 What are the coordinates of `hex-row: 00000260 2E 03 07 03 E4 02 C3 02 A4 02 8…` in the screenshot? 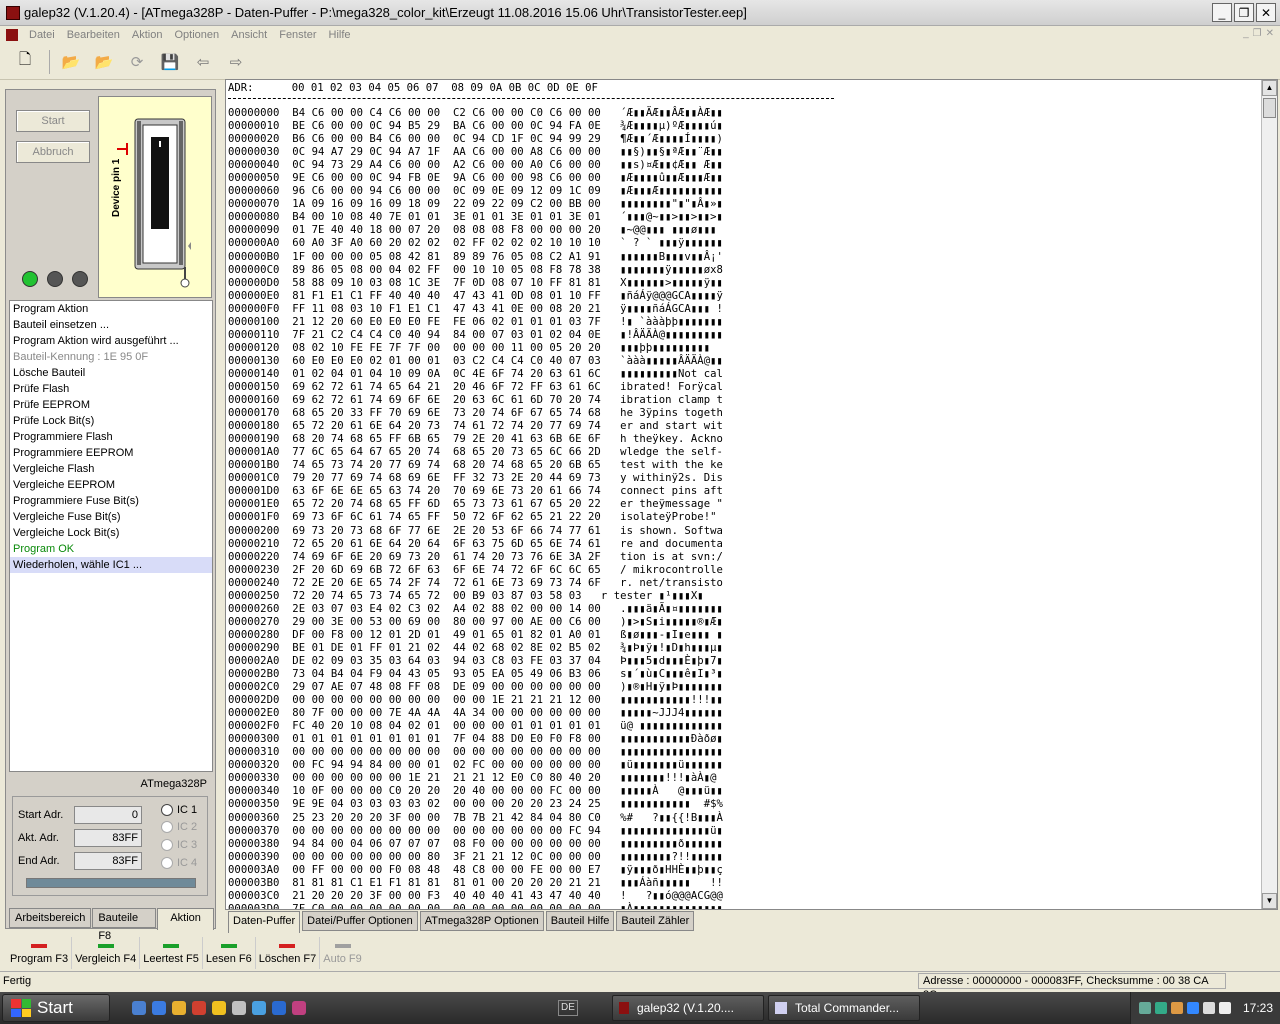 It's located at (475, 609).